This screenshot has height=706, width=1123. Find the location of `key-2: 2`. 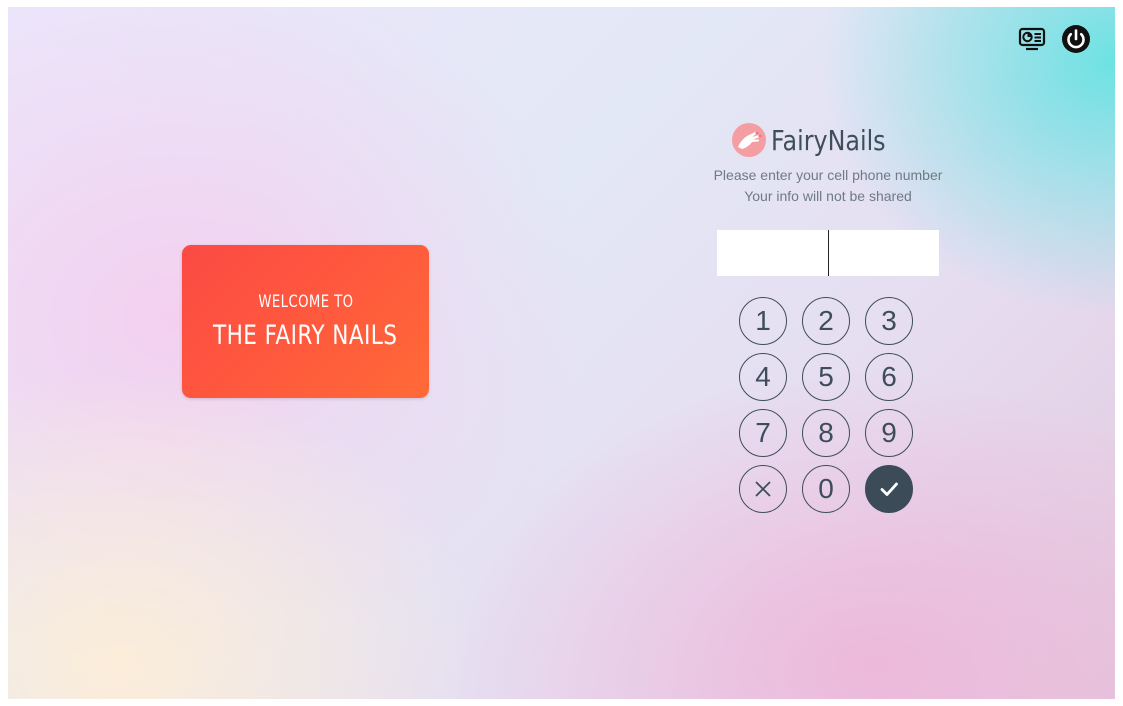

key-2: 2 is located at coordinates (826, 321).